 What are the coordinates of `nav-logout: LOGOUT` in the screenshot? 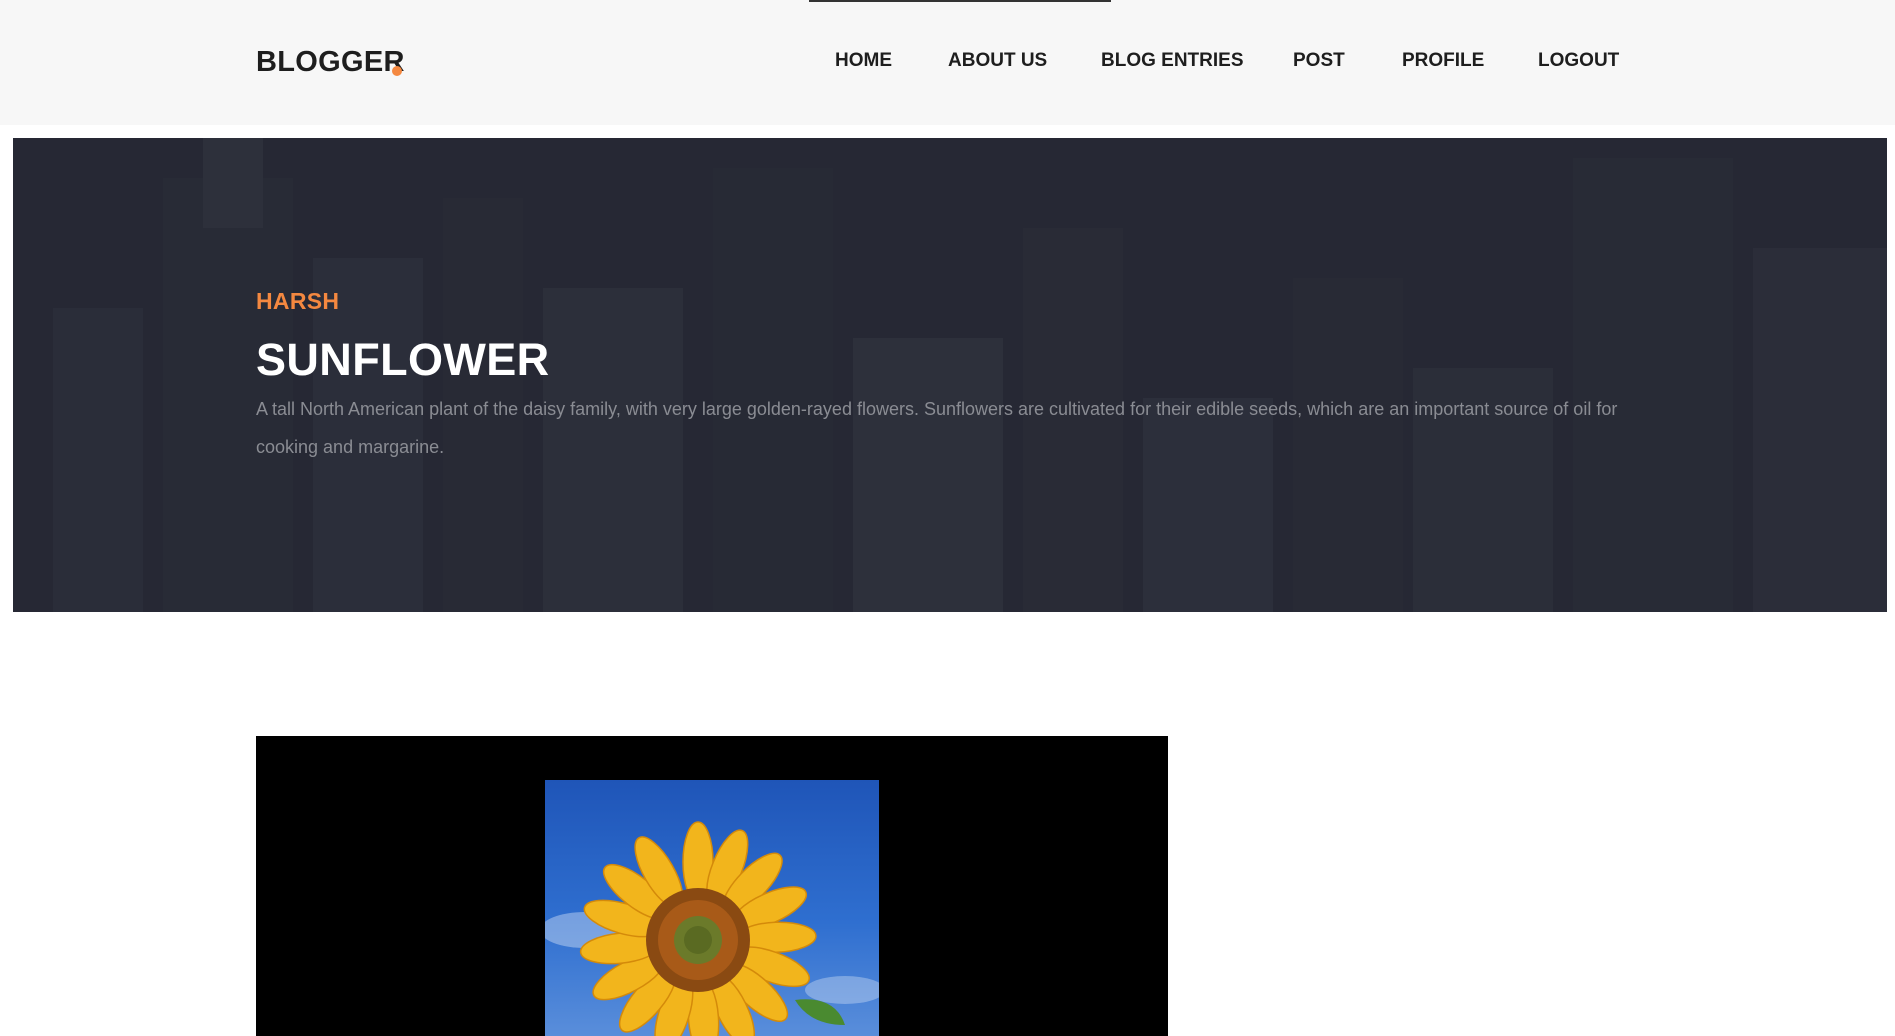 It's located at (1578, 61).